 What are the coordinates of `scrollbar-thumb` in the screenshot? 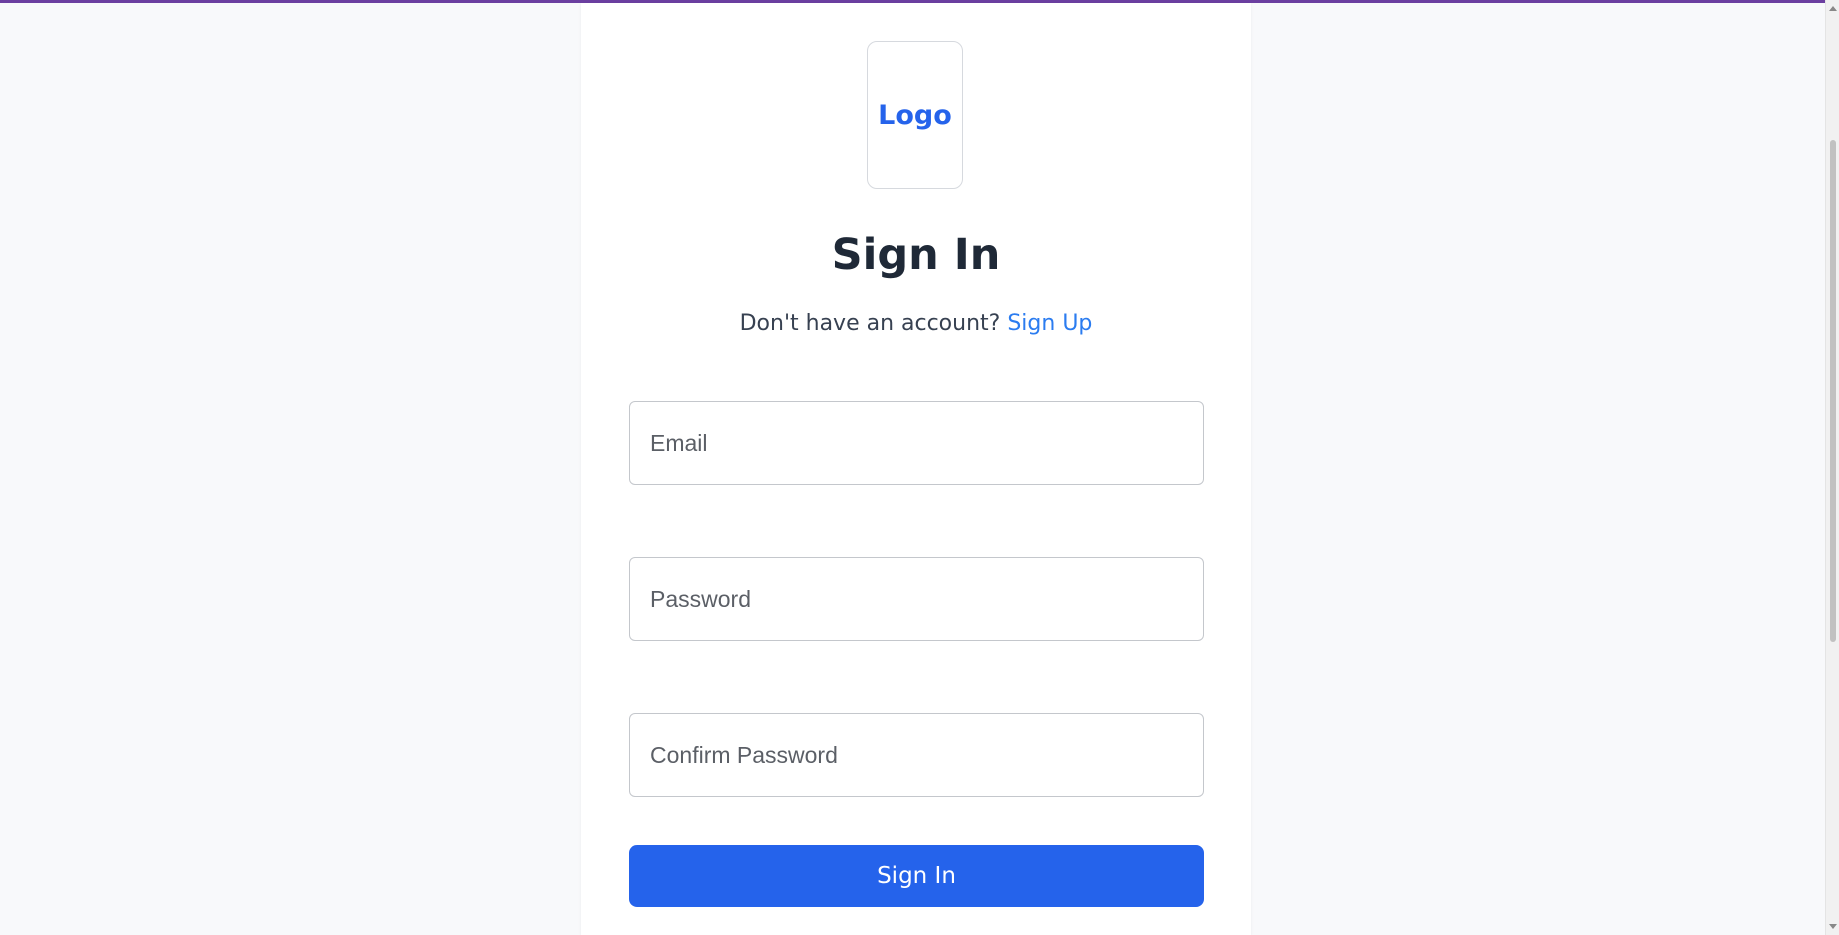 It's located at (1833, 391).